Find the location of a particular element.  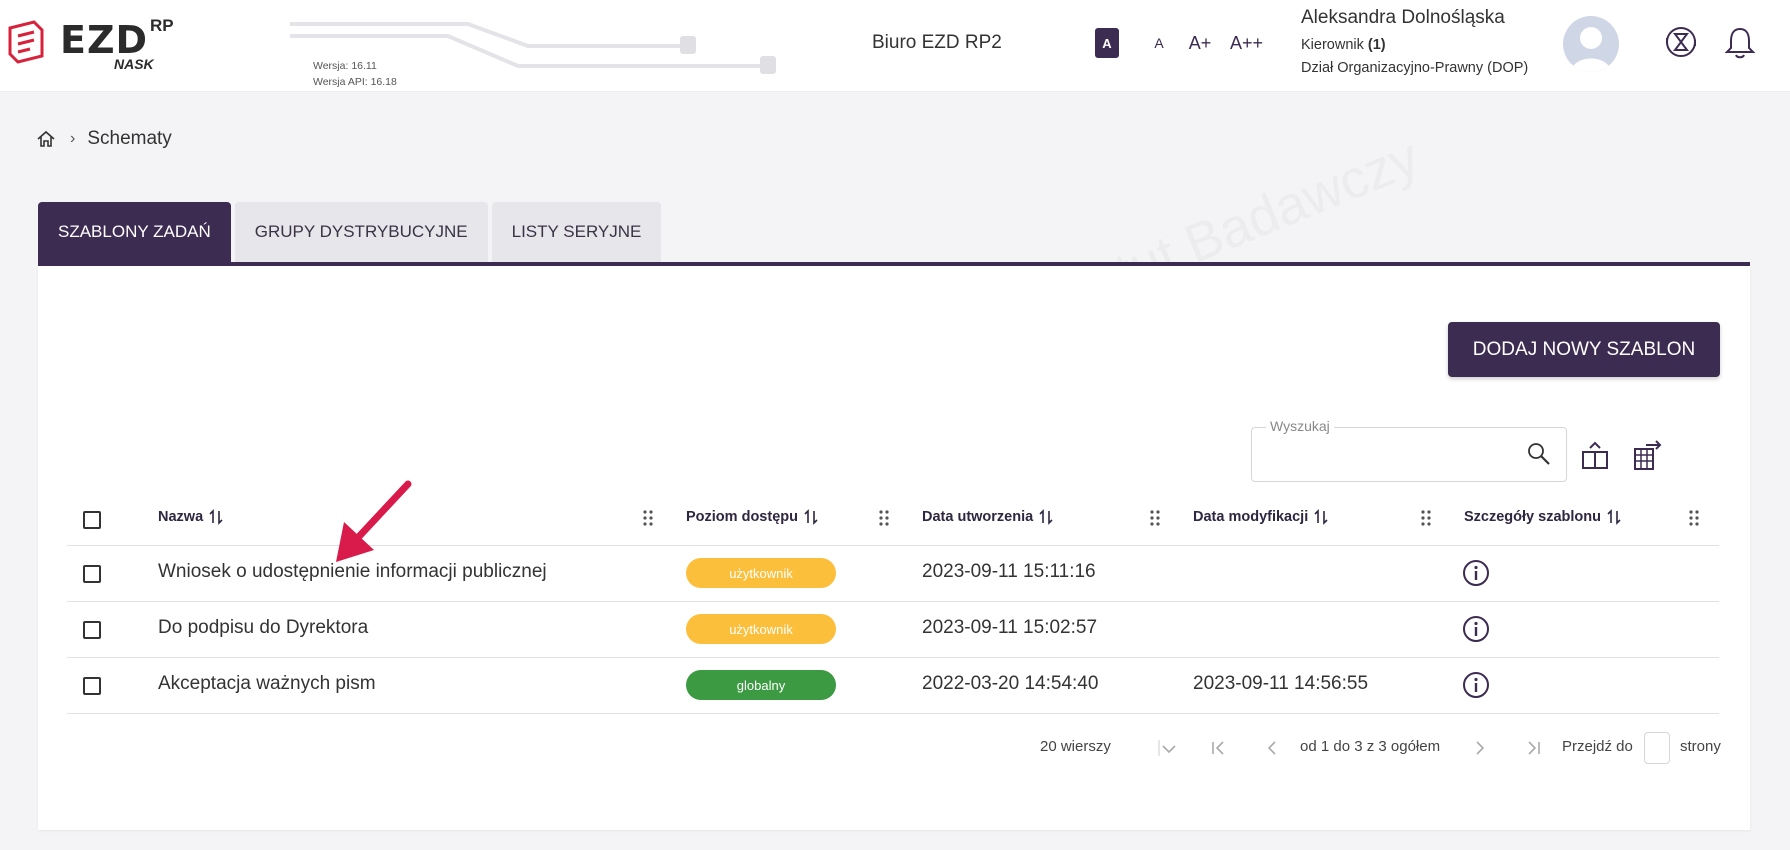

row-created: 2023-09-11 15:02:57 is located at coordinates (1010, 627).